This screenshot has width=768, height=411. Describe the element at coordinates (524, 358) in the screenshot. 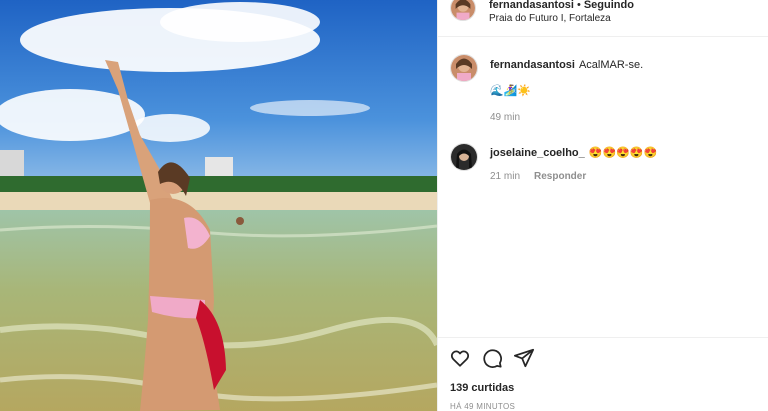

I see `share-icon` at that location.